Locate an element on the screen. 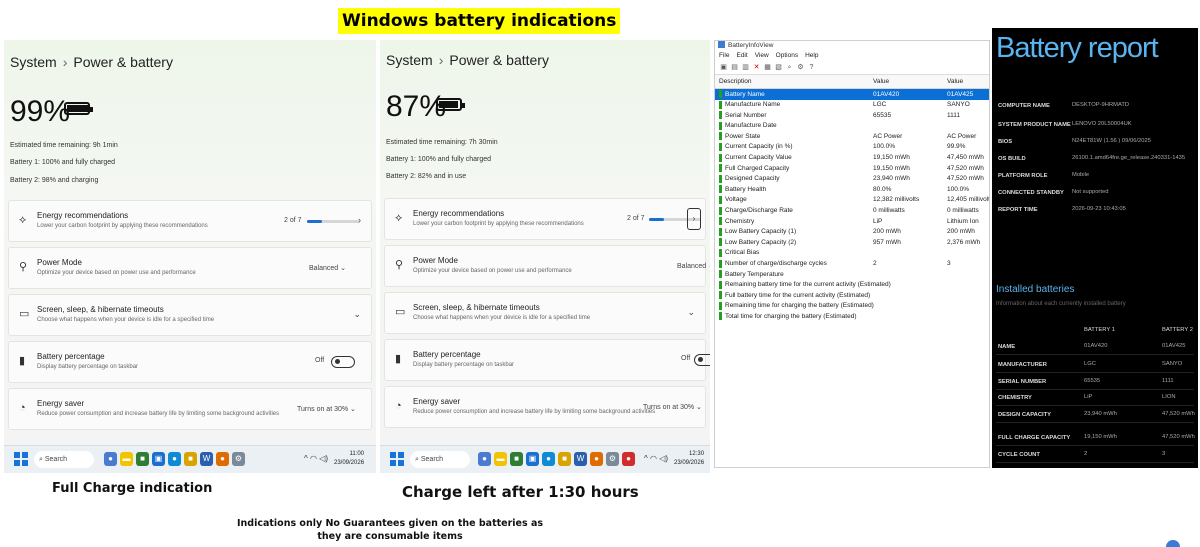 This screenshot has width=1200, height=547. table-row: Chemistry LiP Lithium Ion is located at coordinates (852, 221).